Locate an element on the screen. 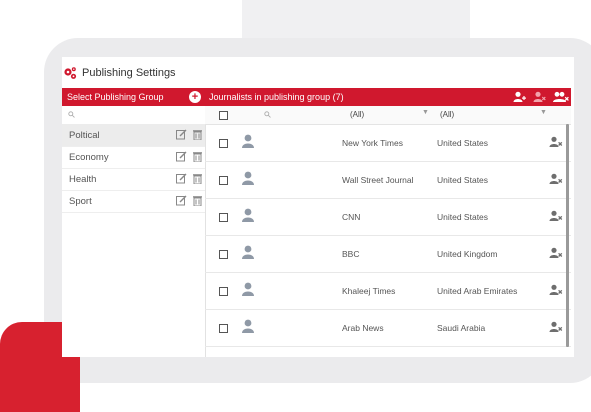 The height and width of the screenshot is (412, 591). journalists-header: Journalists in publishing group (7) is located at coordinates (388, 97).